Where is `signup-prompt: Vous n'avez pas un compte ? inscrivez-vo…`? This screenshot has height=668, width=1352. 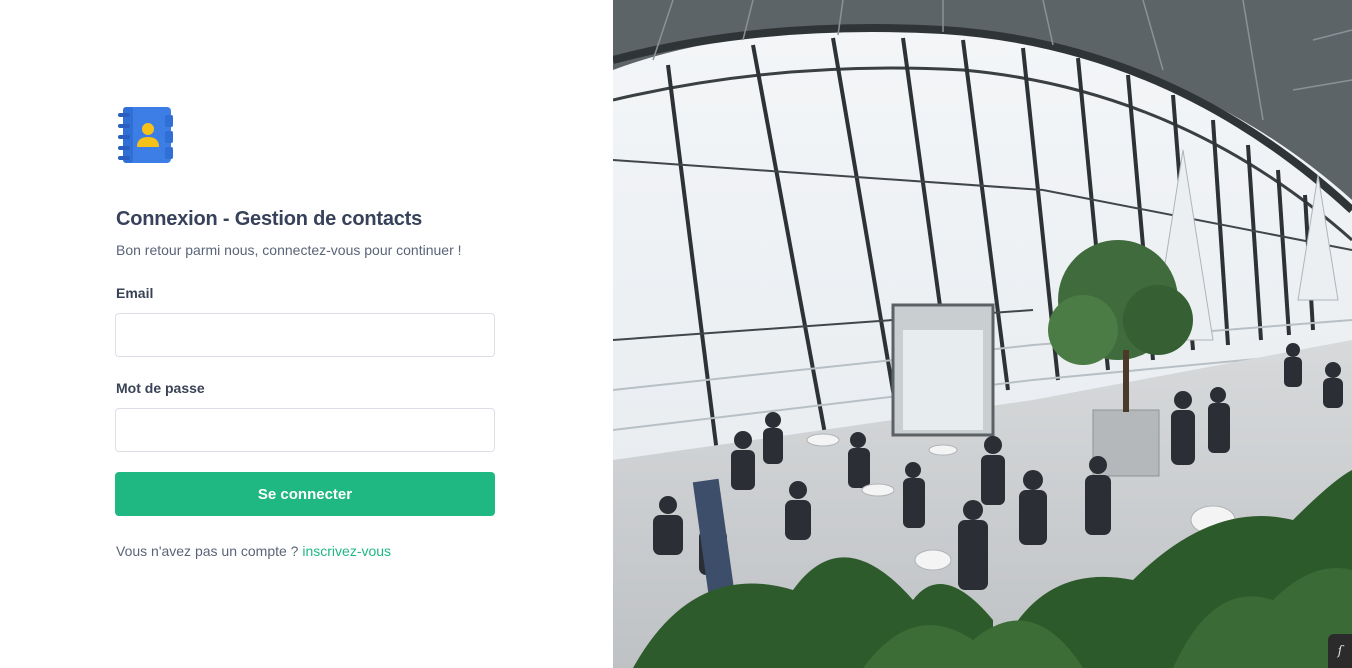 signup-prompt: Vous n'avez pas un compte ? inscrivez-vo… is located at coordinates (253, 551).